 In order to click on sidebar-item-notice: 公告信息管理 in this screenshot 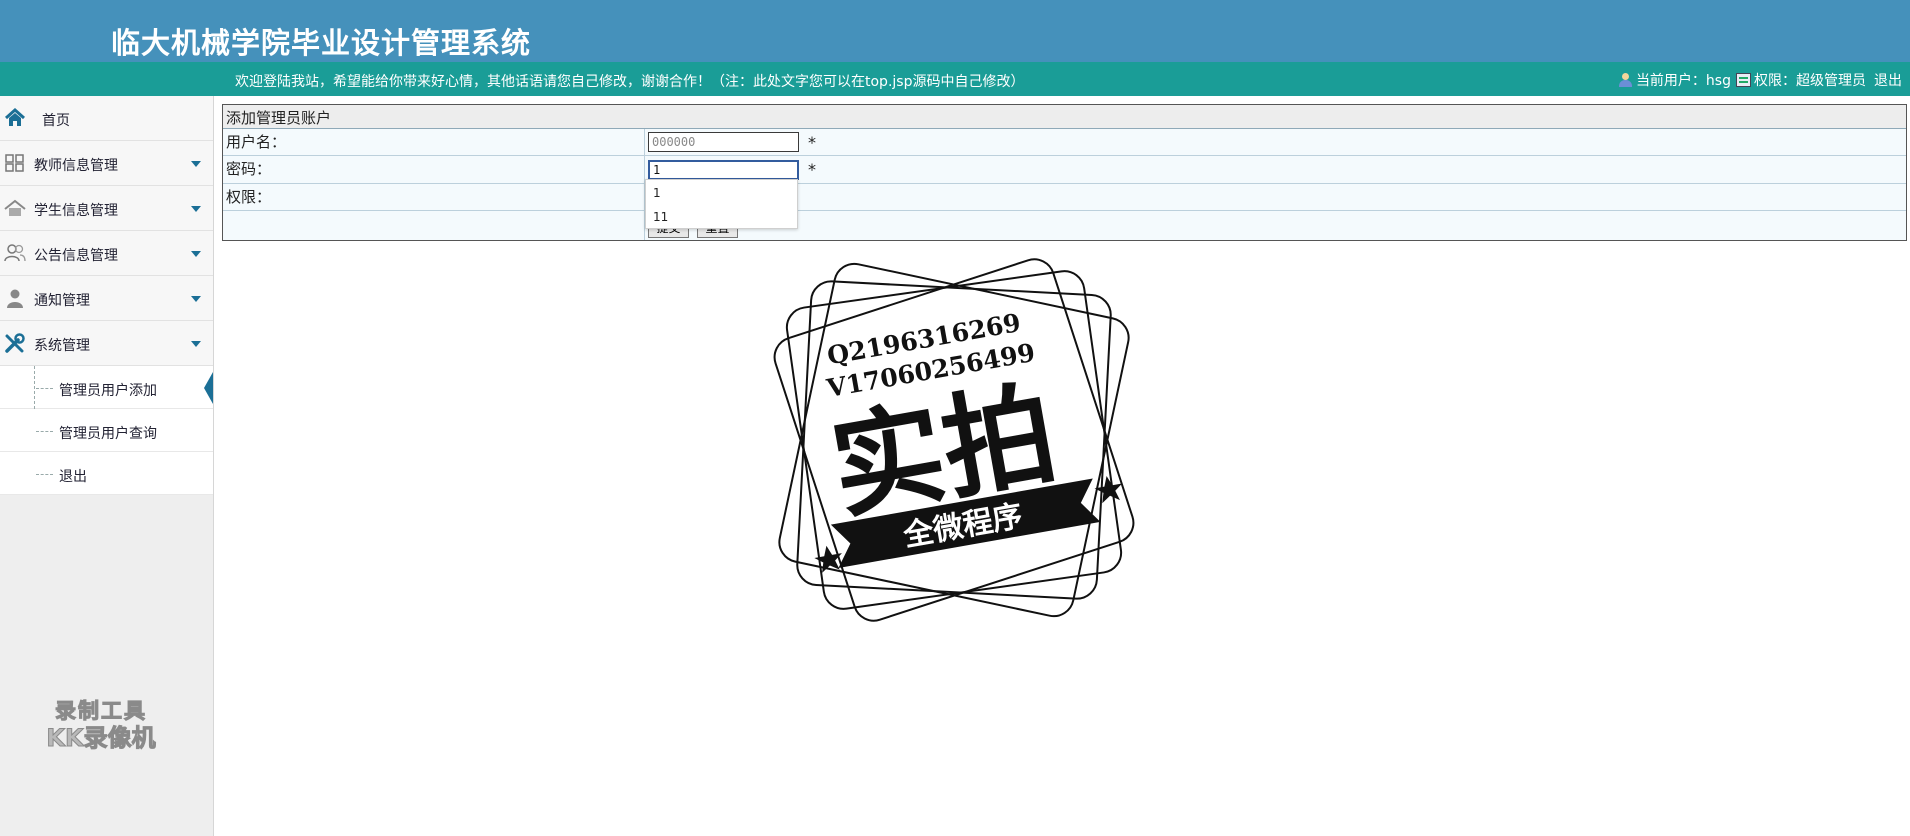, I will do `click(106, 253)`.